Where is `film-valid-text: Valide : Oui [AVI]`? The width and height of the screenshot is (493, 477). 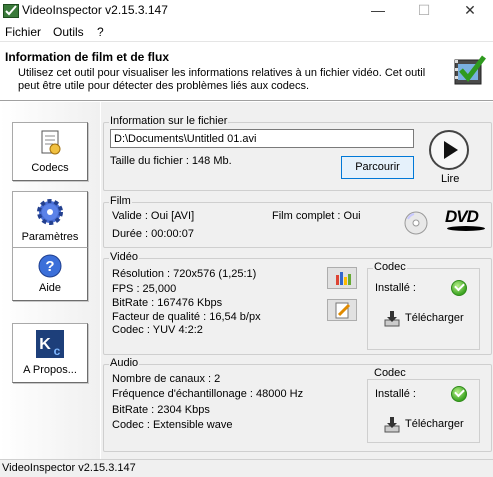
film-valid-text: Valide : Oui [AVI] is located at coordinates (153, 216).